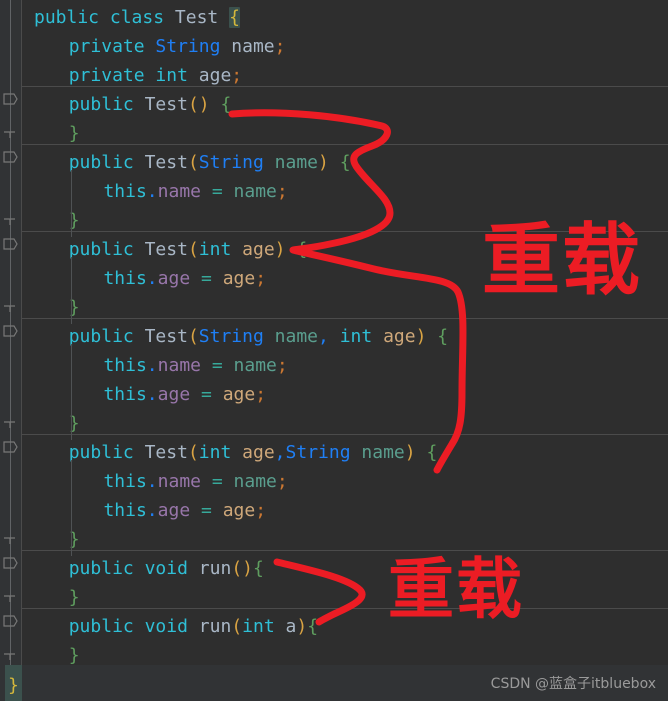  Describe the element at coordinates (573, 684) in the screenshot. I see `csdn-watermark: CSDN @蓝盒子itbluebox` at that location.